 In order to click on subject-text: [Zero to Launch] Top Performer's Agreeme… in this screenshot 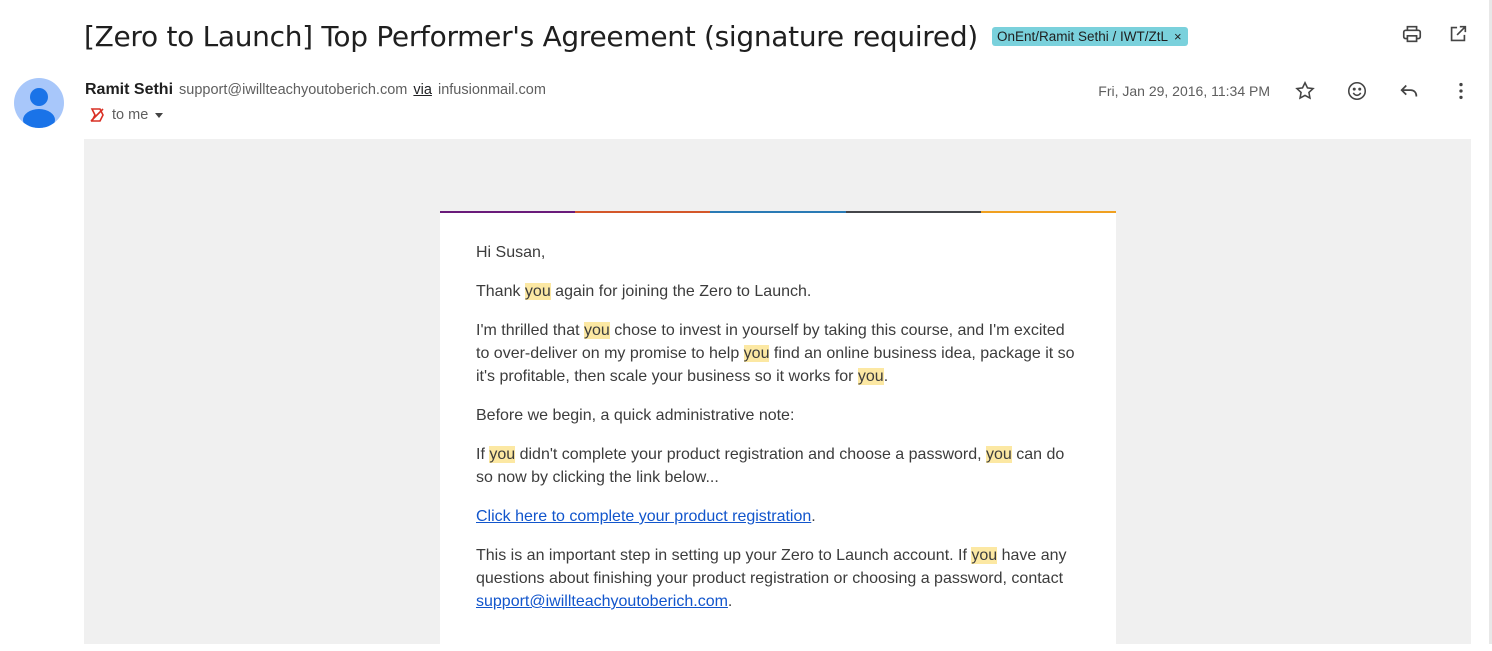, I will do `click(531, 36)`.